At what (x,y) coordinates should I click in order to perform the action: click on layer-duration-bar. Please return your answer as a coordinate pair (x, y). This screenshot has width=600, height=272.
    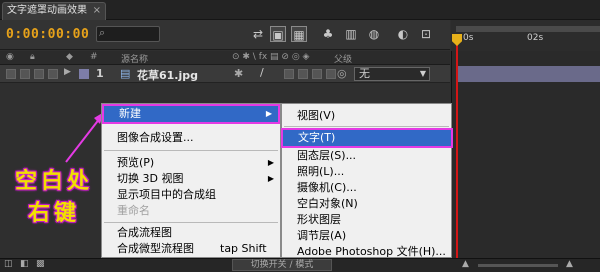
    Looking at the image, I should click on (528, 74).